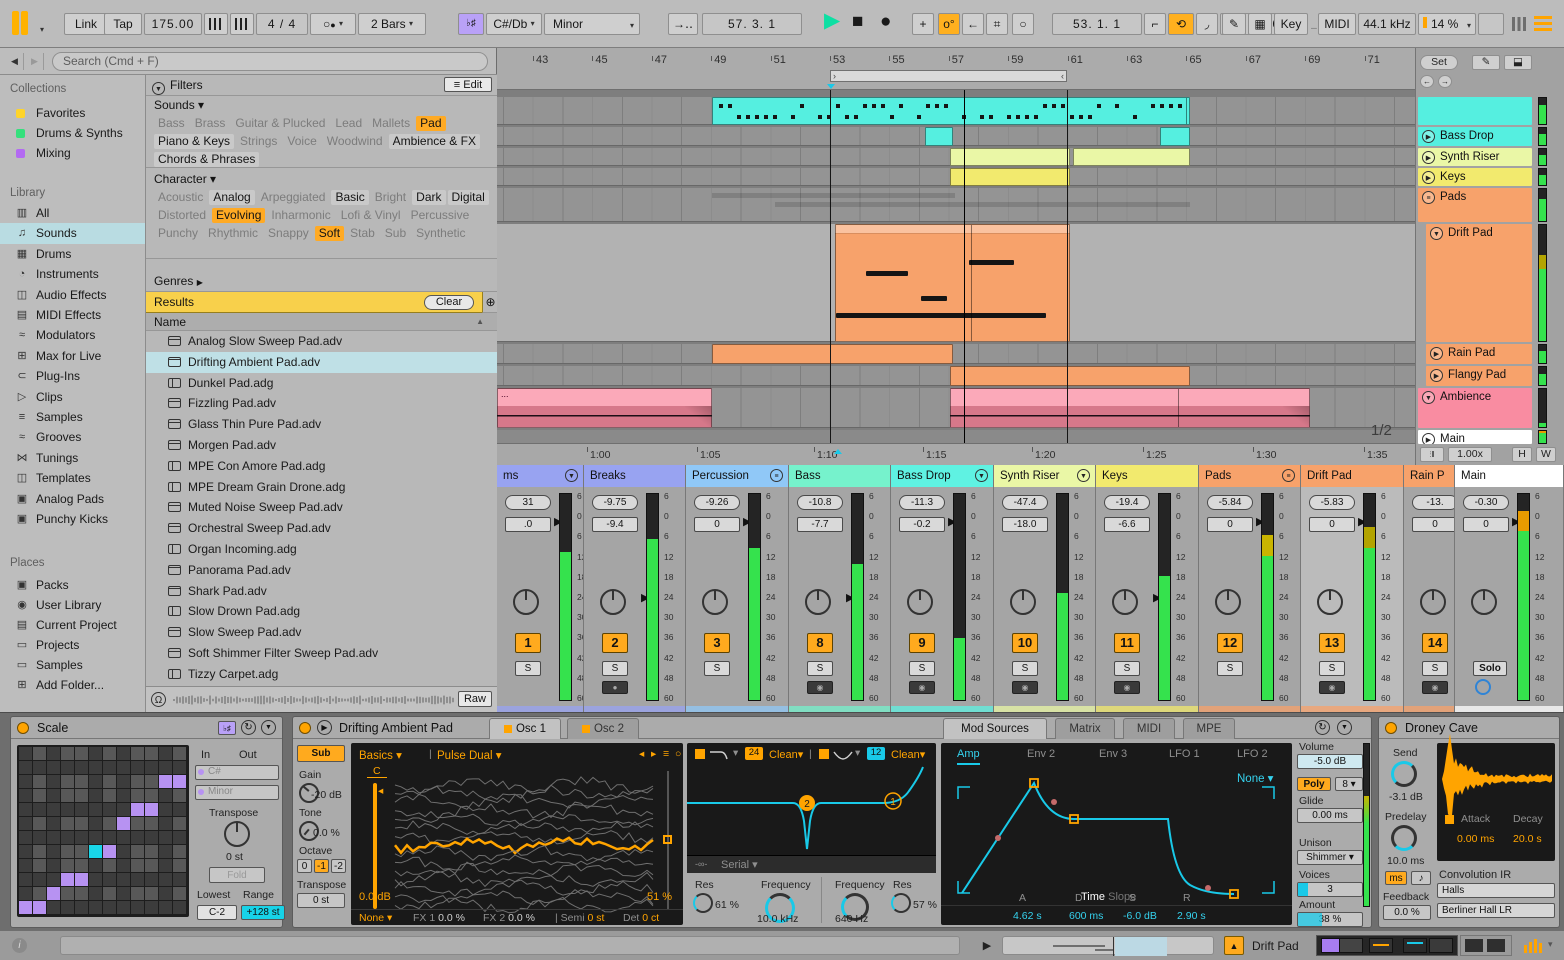 This screenshot has width=1564, height=960. What do you see at coordinates (956, 354) in the screenshot?
I see `track-lane-rain-pad` at bounding box center [956, 354].